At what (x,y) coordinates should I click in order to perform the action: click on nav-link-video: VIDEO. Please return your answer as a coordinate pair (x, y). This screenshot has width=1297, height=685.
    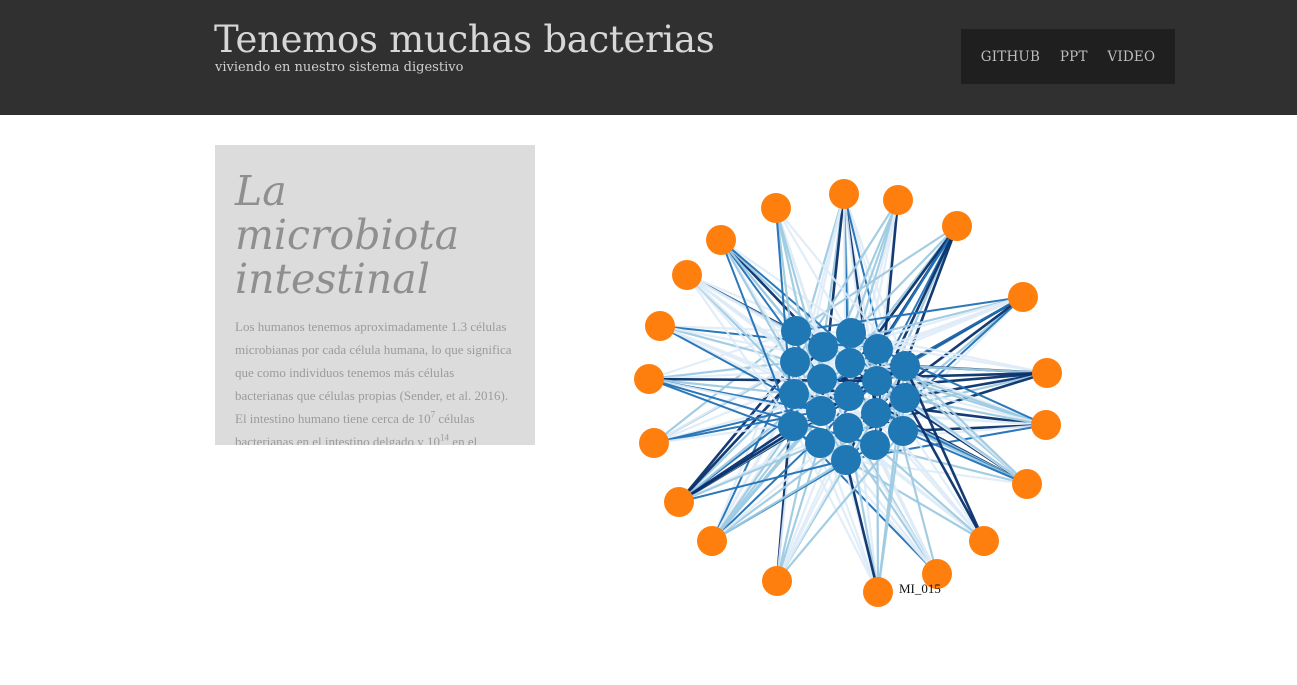
    Looking at the image, I should click on (1131, 57).